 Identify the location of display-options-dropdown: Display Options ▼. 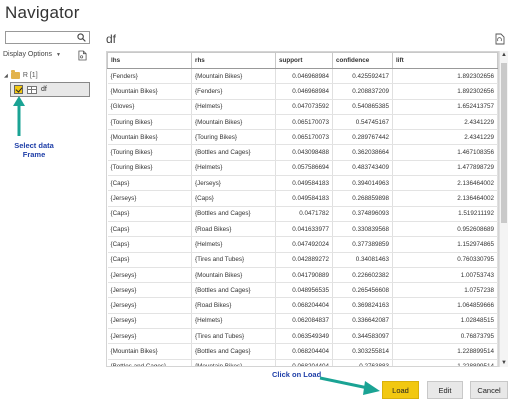
(32, 54).